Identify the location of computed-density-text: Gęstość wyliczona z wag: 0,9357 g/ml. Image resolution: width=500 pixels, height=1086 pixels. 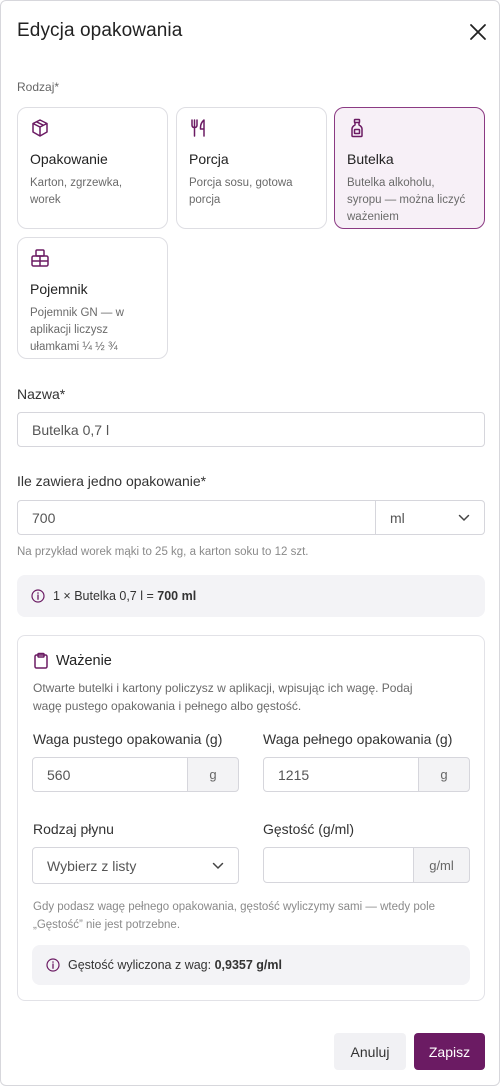
(175, 965).